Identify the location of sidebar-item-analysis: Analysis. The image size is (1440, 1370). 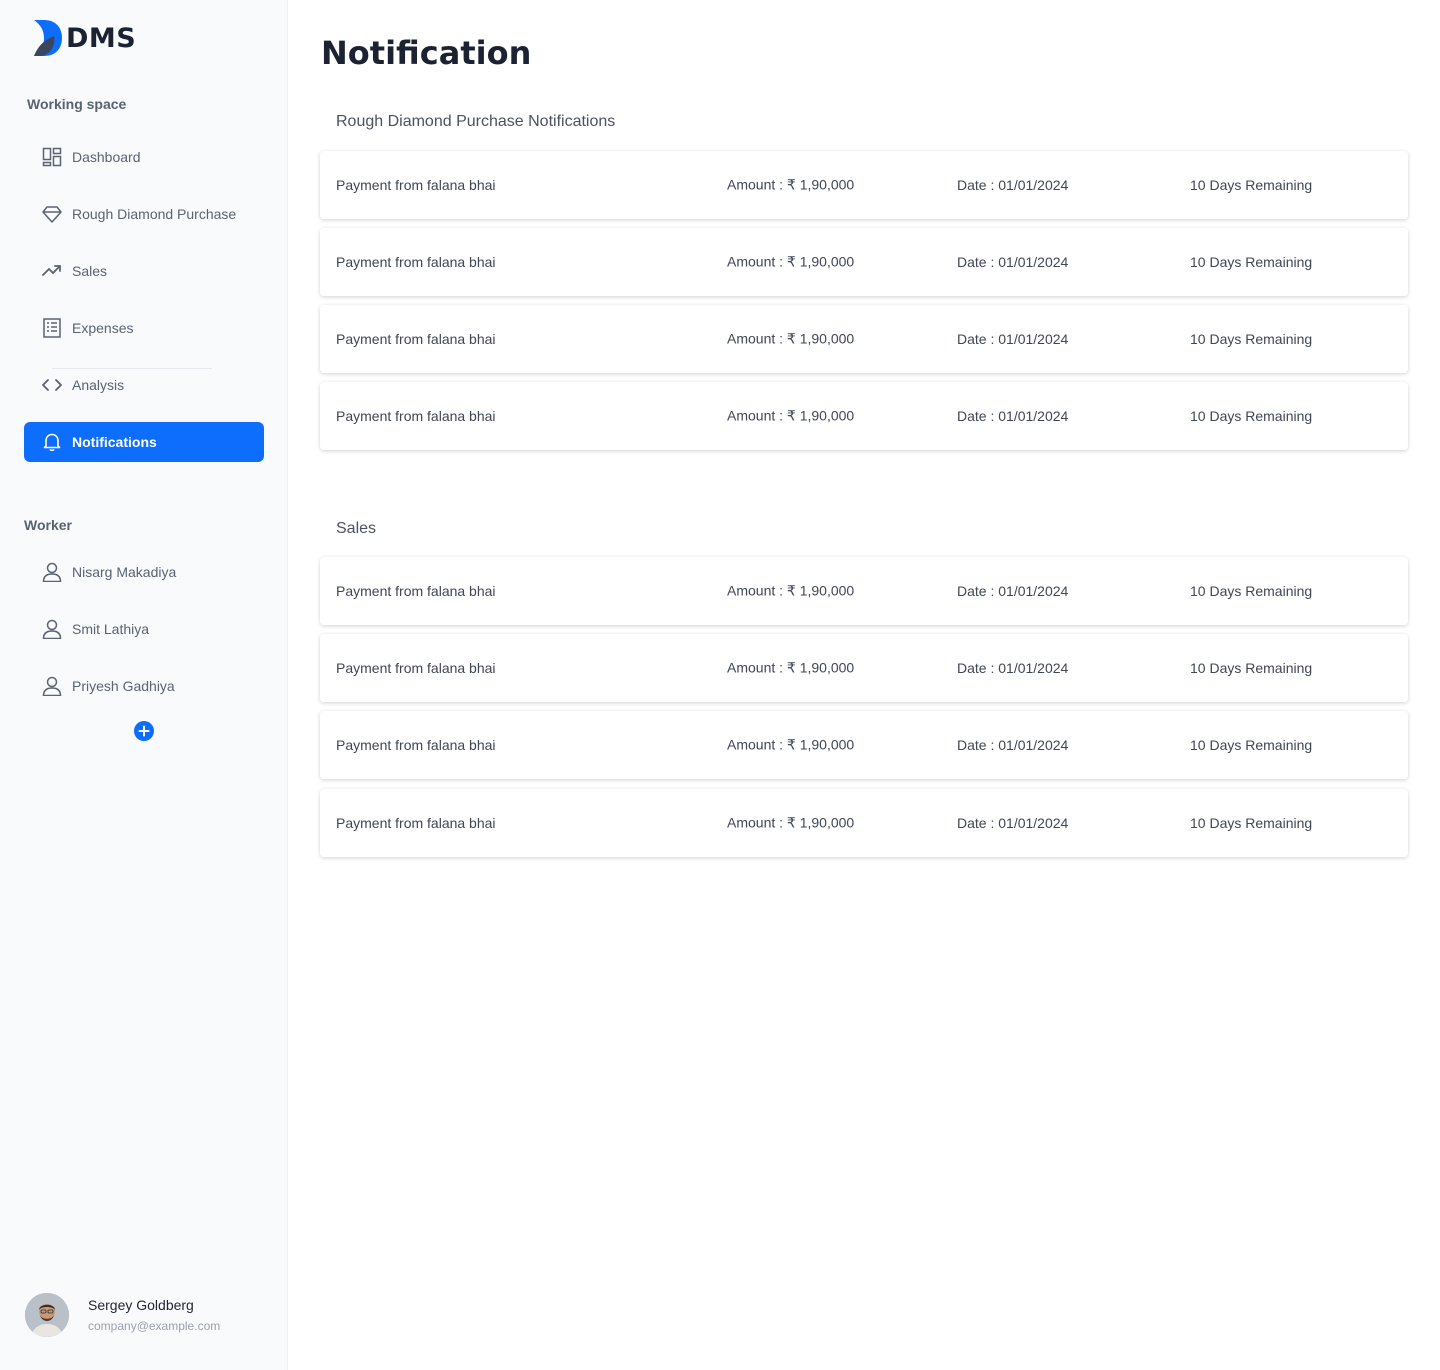
(144, 385).